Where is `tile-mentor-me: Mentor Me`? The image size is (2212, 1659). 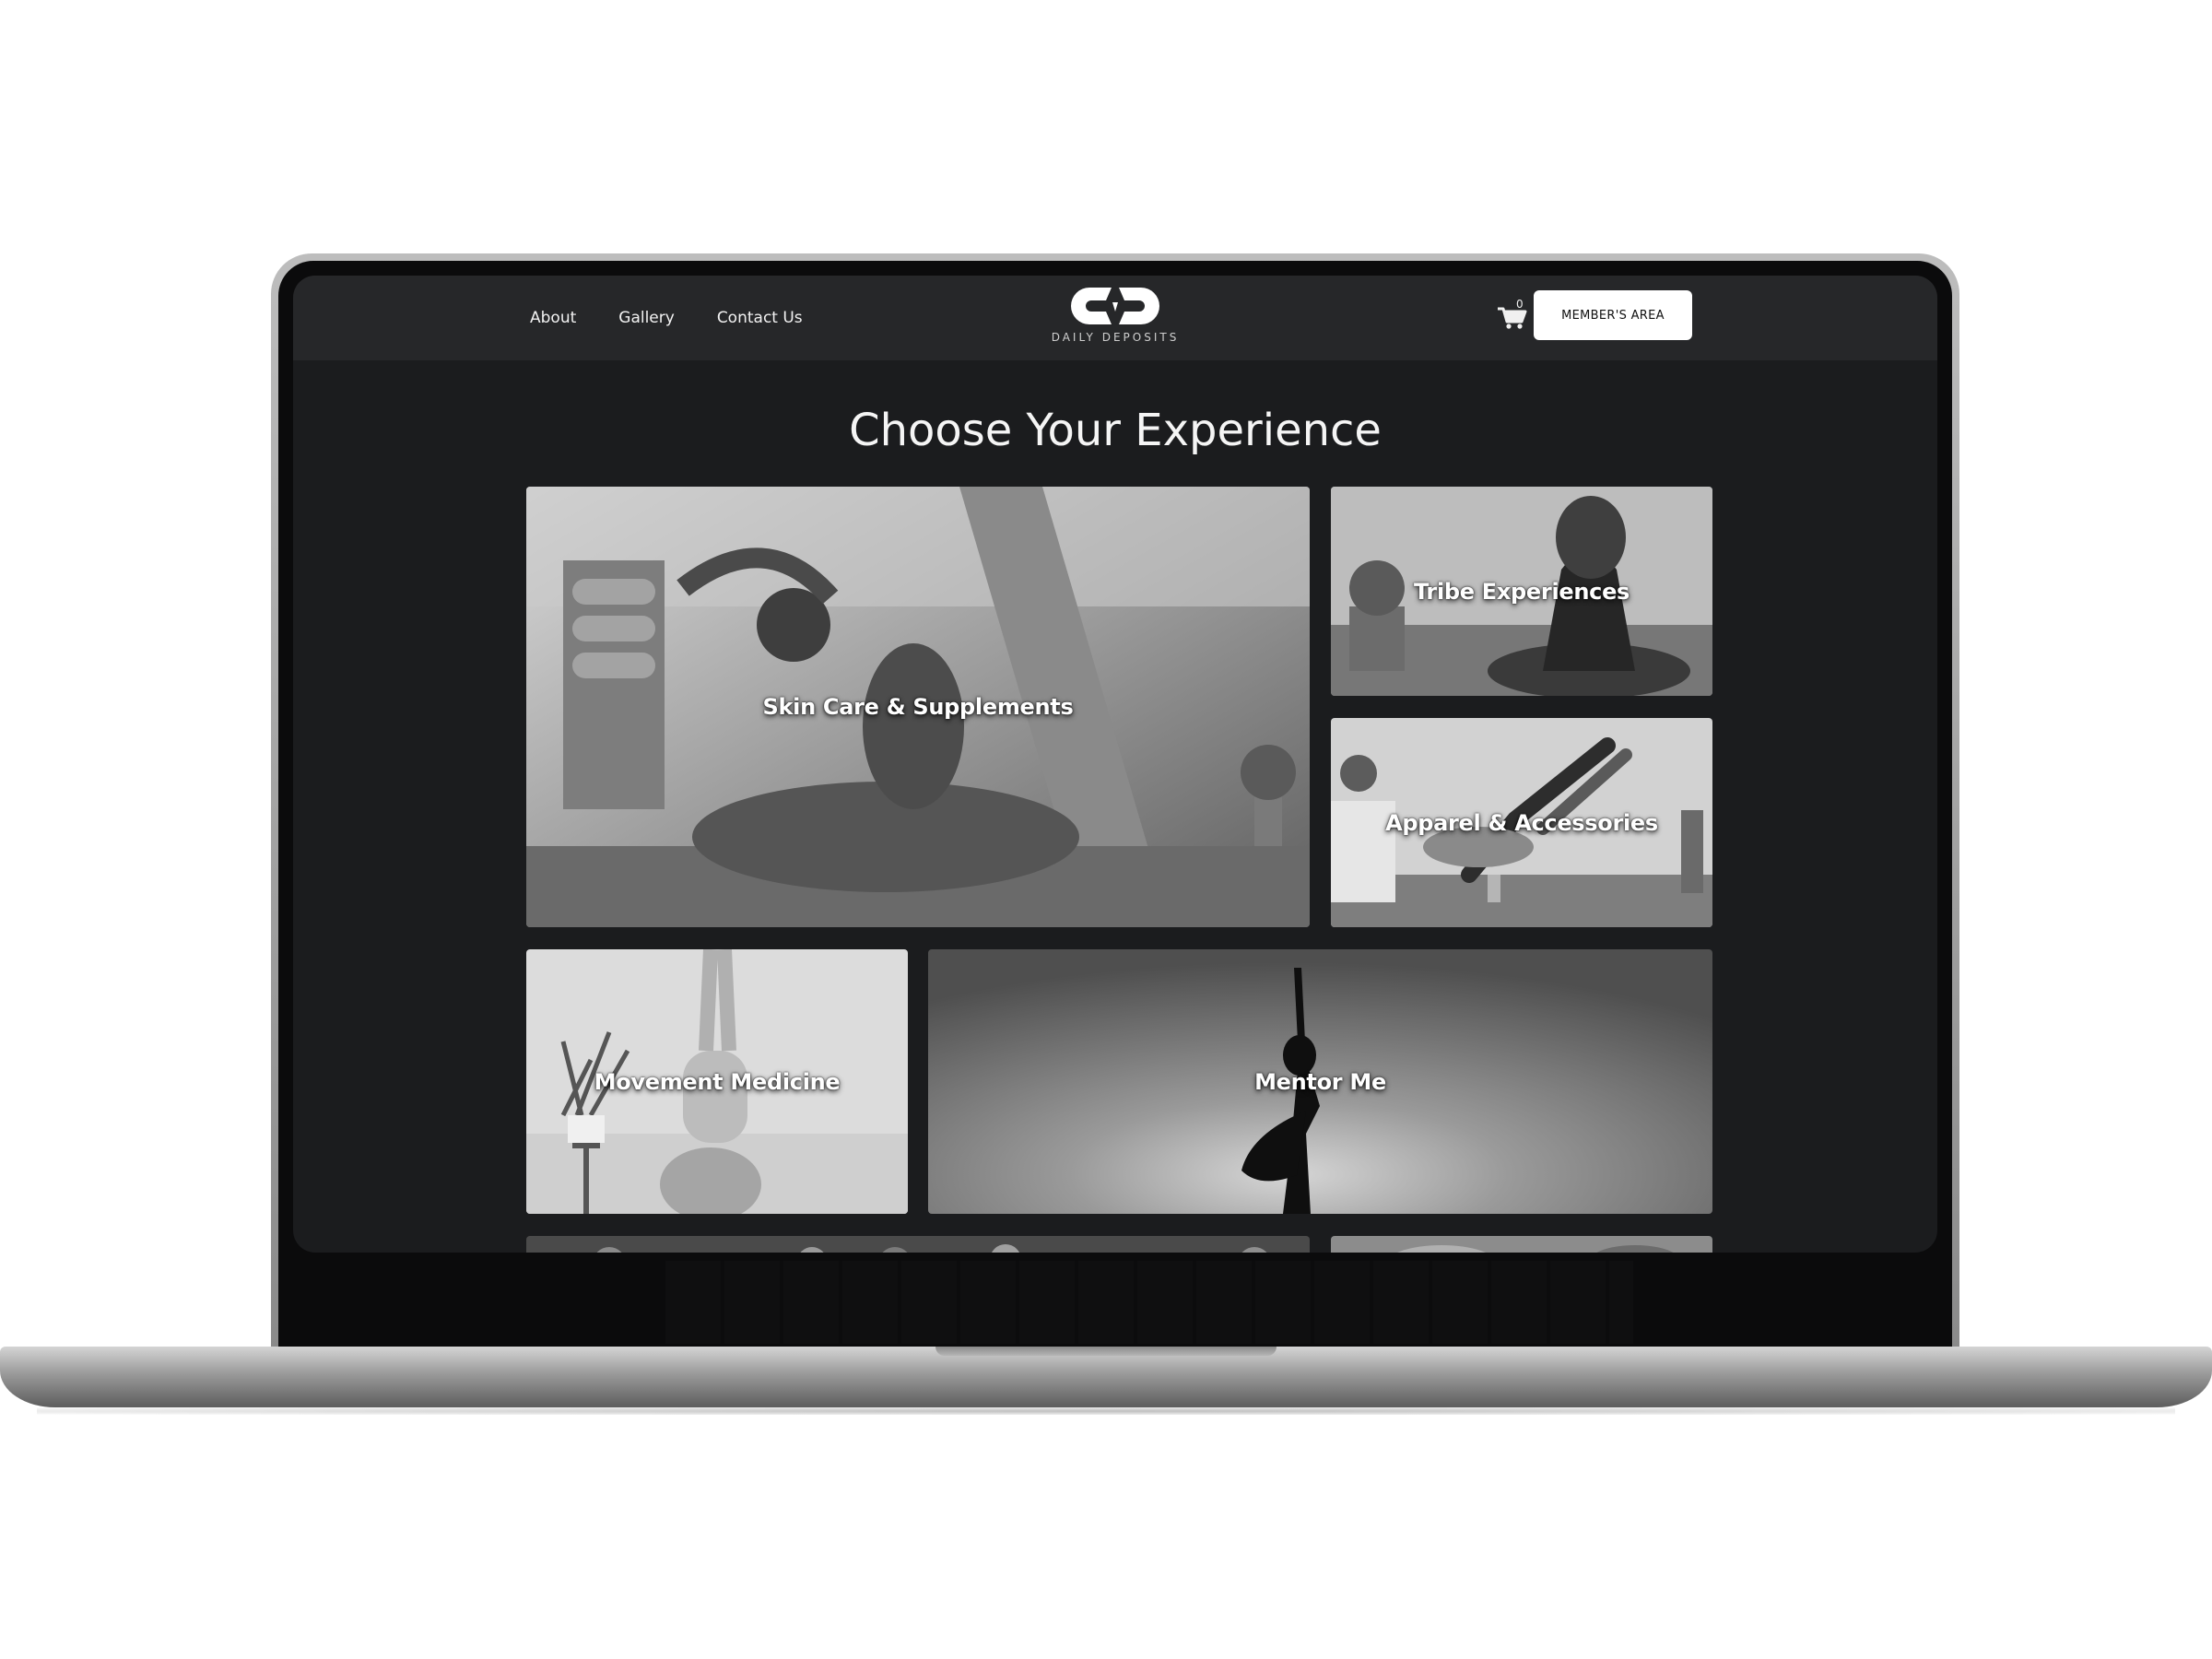 tile-mentor-me: Mentor Me is located at coordinates (1320, 1081).